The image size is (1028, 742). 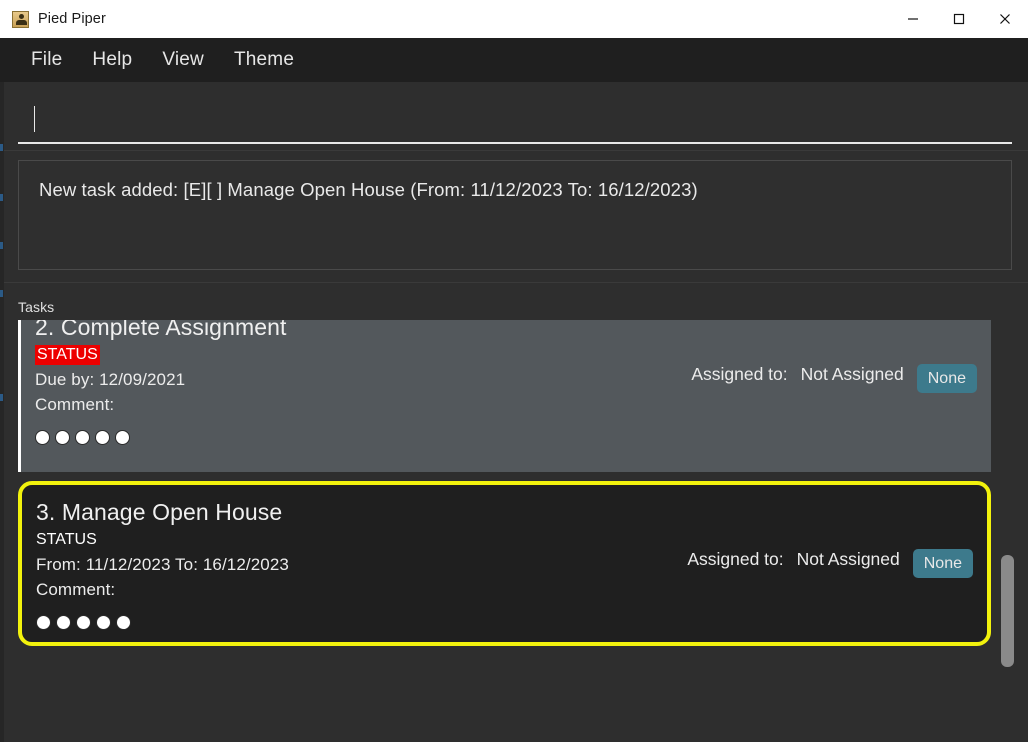 What do you see at coordinates (162, 565) in the screenshot?
I see `task-date-line: From: 11/12/2023 To: 16/12/2023` at bounding box center [162, 565].